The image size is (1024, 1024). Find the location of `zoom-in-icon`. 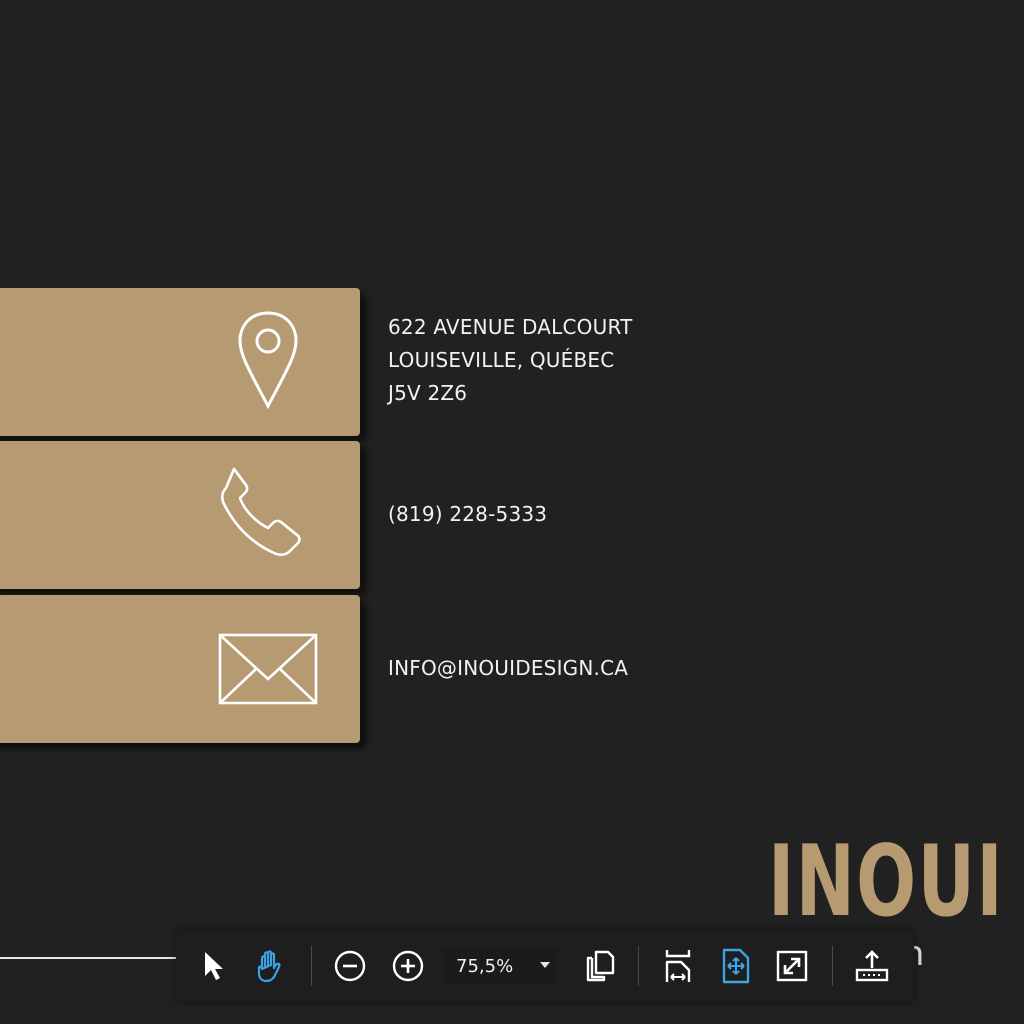

zoom-in-icon is located at coordinates (408, 966).